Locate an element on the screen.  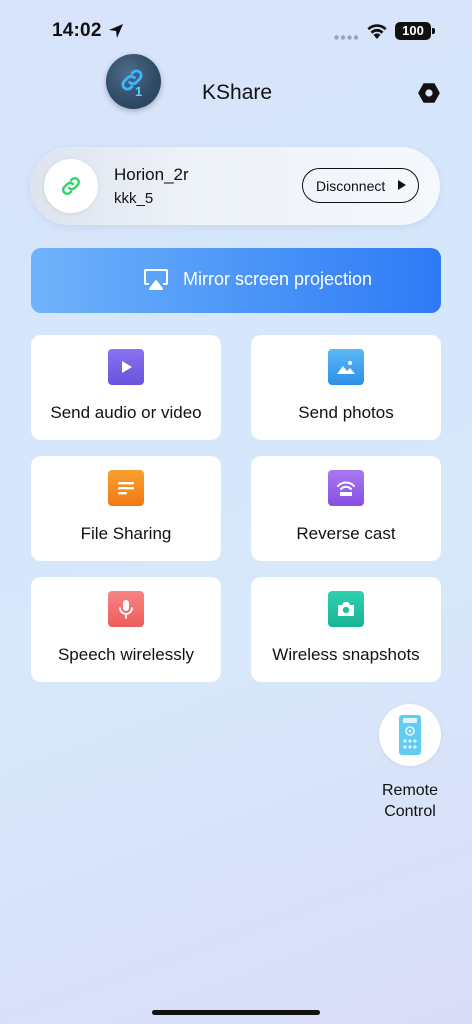
remote-icon is located at coordinates (410, 735).